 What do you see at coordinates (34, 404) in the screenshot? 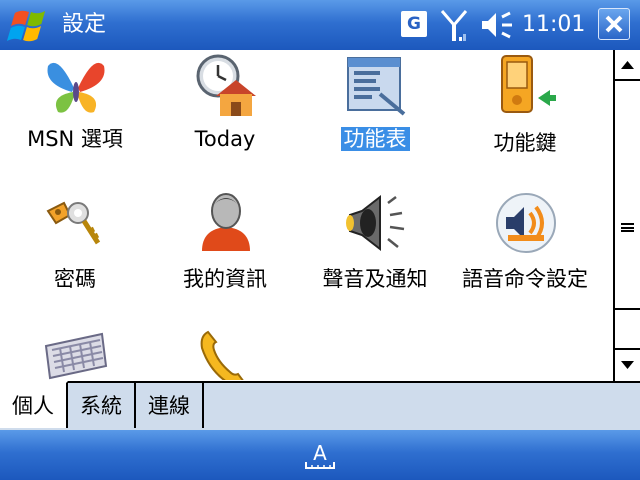
I see `tab-personal: 個人` at bounding box center [34, 404].